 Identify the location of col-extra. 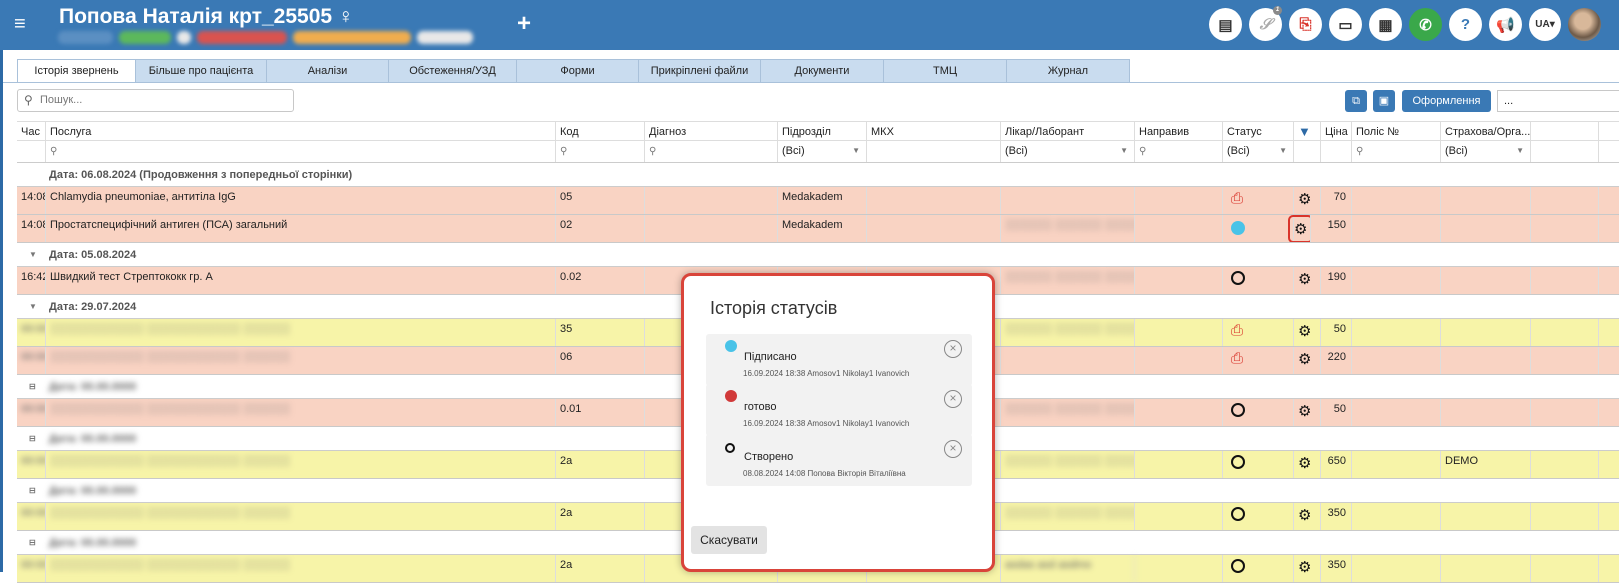
(1565, 131).